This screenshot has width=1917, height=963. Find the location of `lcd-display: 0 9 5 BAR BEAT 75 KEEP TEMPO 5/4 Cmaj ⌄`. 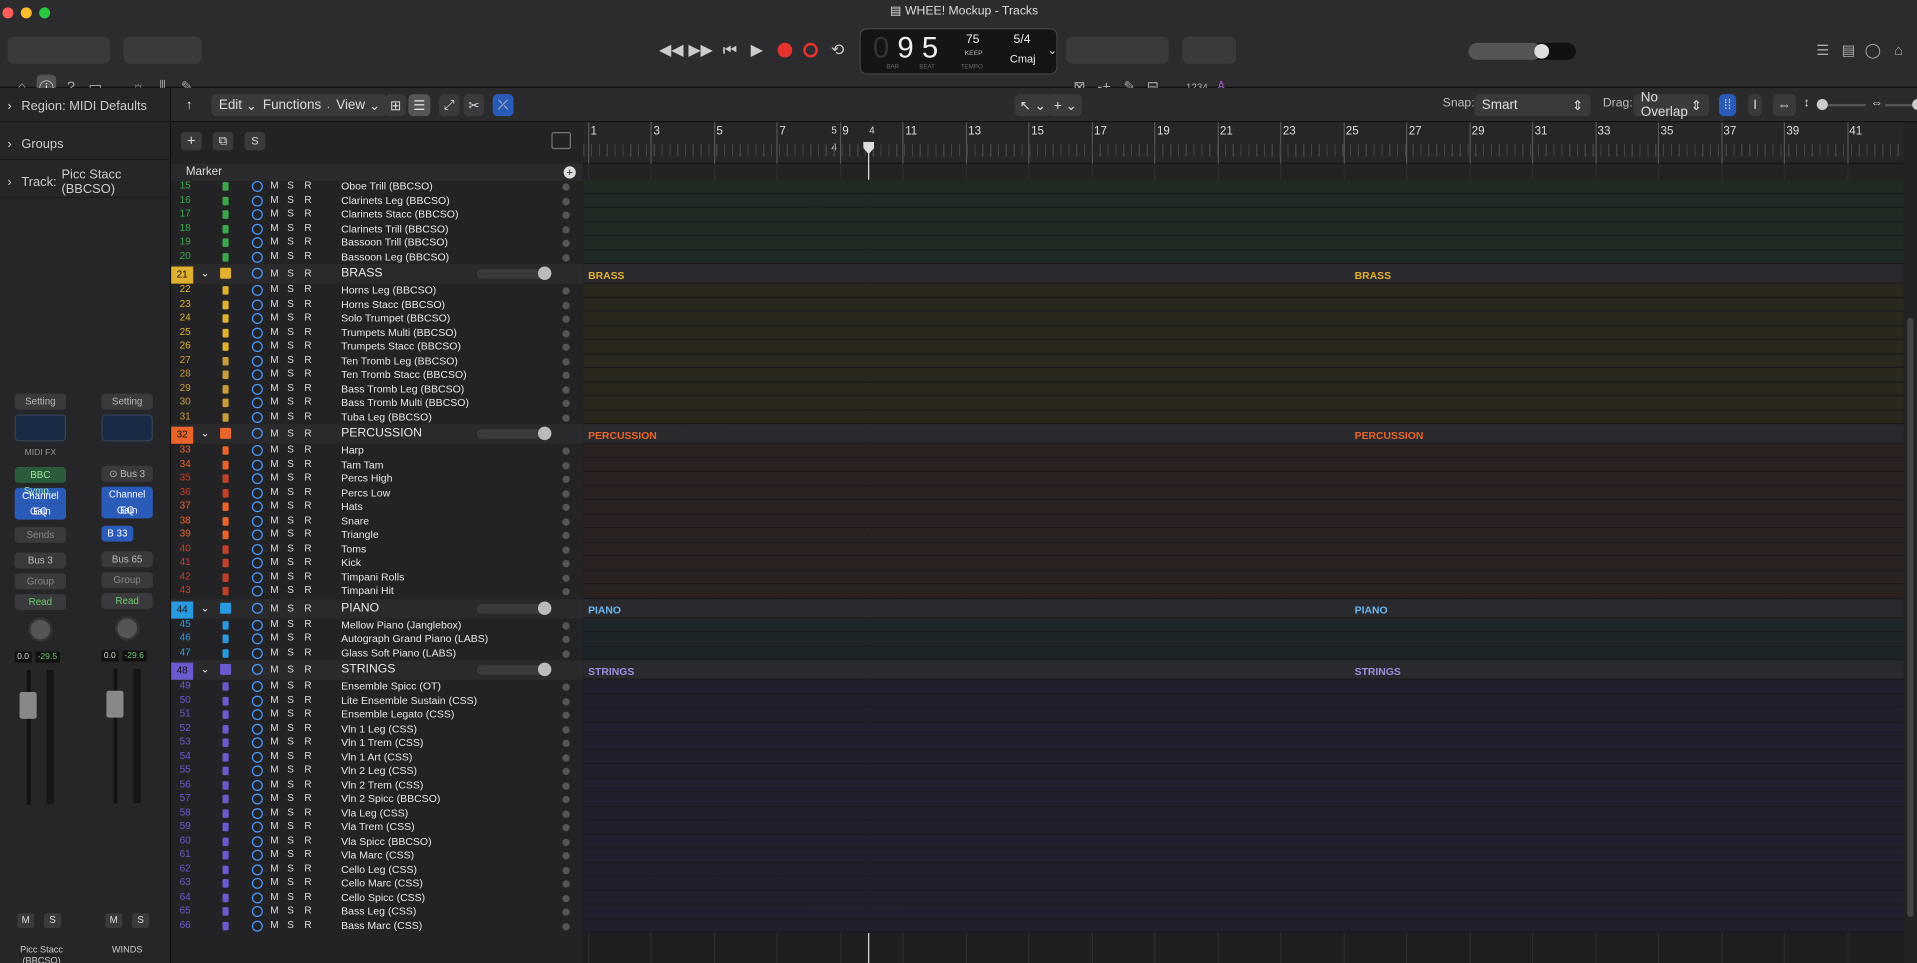

lcd-display: 0 9 5 BAR BEAT 75 KEEP TEMPO 5/4 Cmaj ⌄ is located at coordinates (958, 51).